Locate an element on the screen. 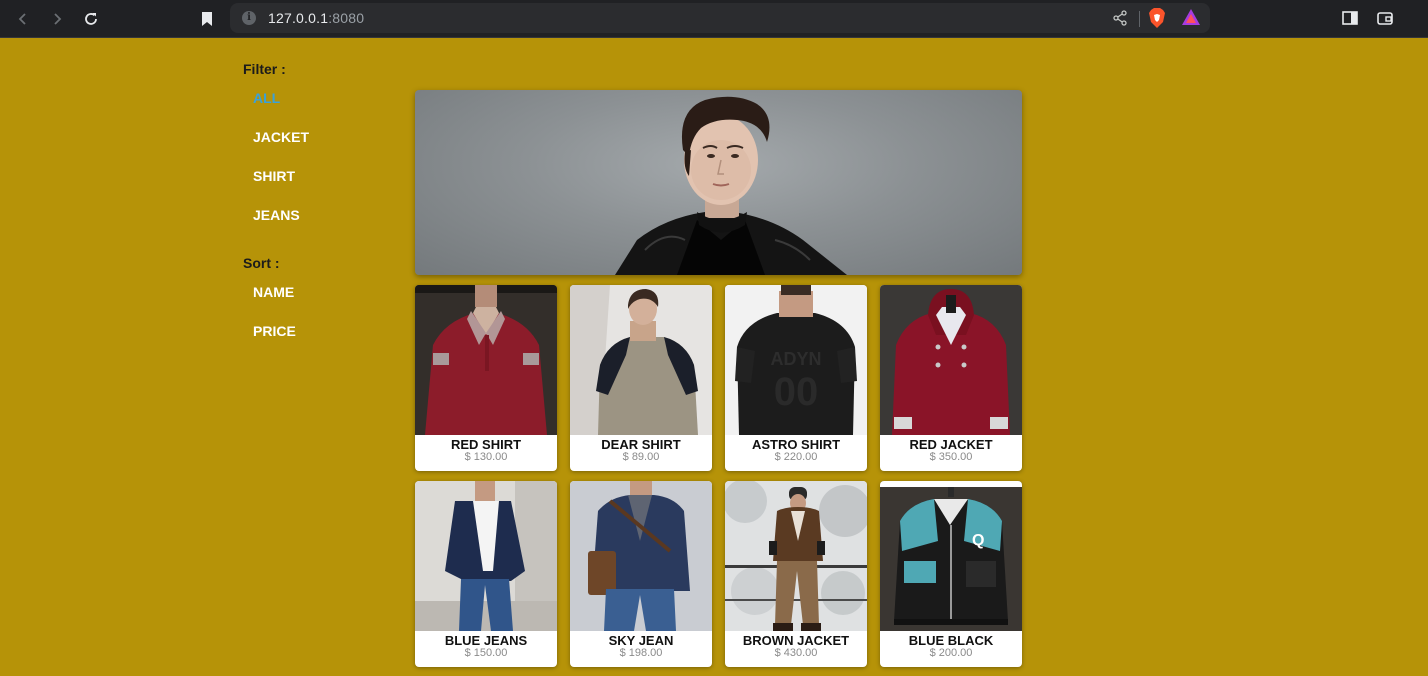  product-price: $ 430.00 is located at coordinates (796, 653).